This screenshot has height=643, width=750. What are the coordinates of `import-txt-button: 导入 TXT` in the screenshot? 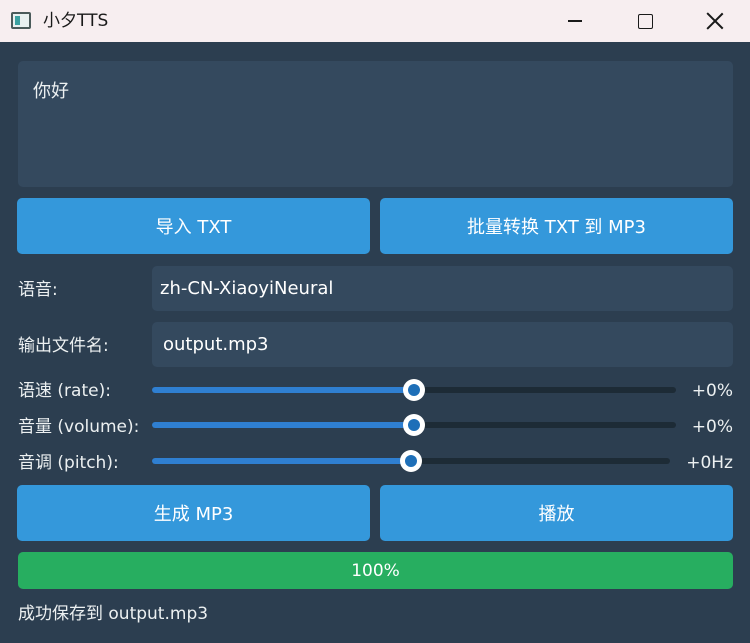 It's located at (193, 226).